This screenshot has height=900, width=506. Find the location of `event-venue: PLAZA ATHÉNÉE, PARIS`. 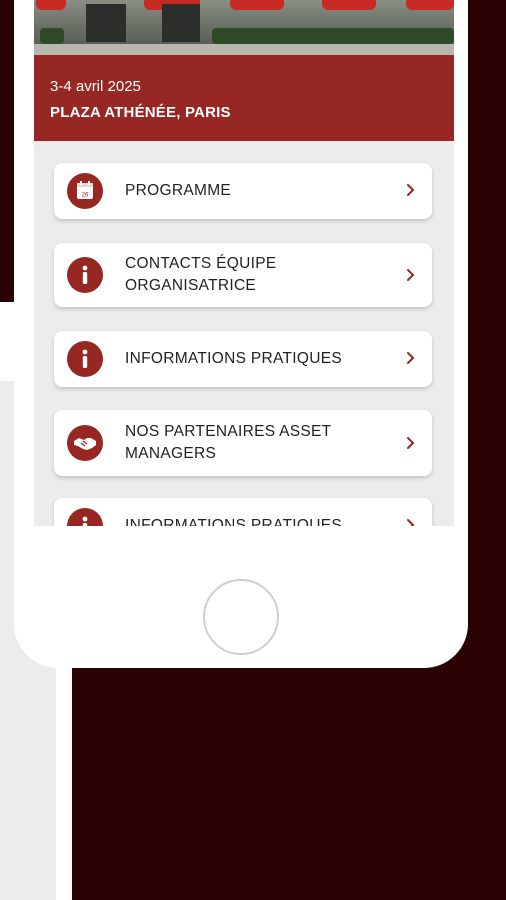

event-venue: PLAZA ATHÉNÉE, PARIS is located at coordinates (140, 112).